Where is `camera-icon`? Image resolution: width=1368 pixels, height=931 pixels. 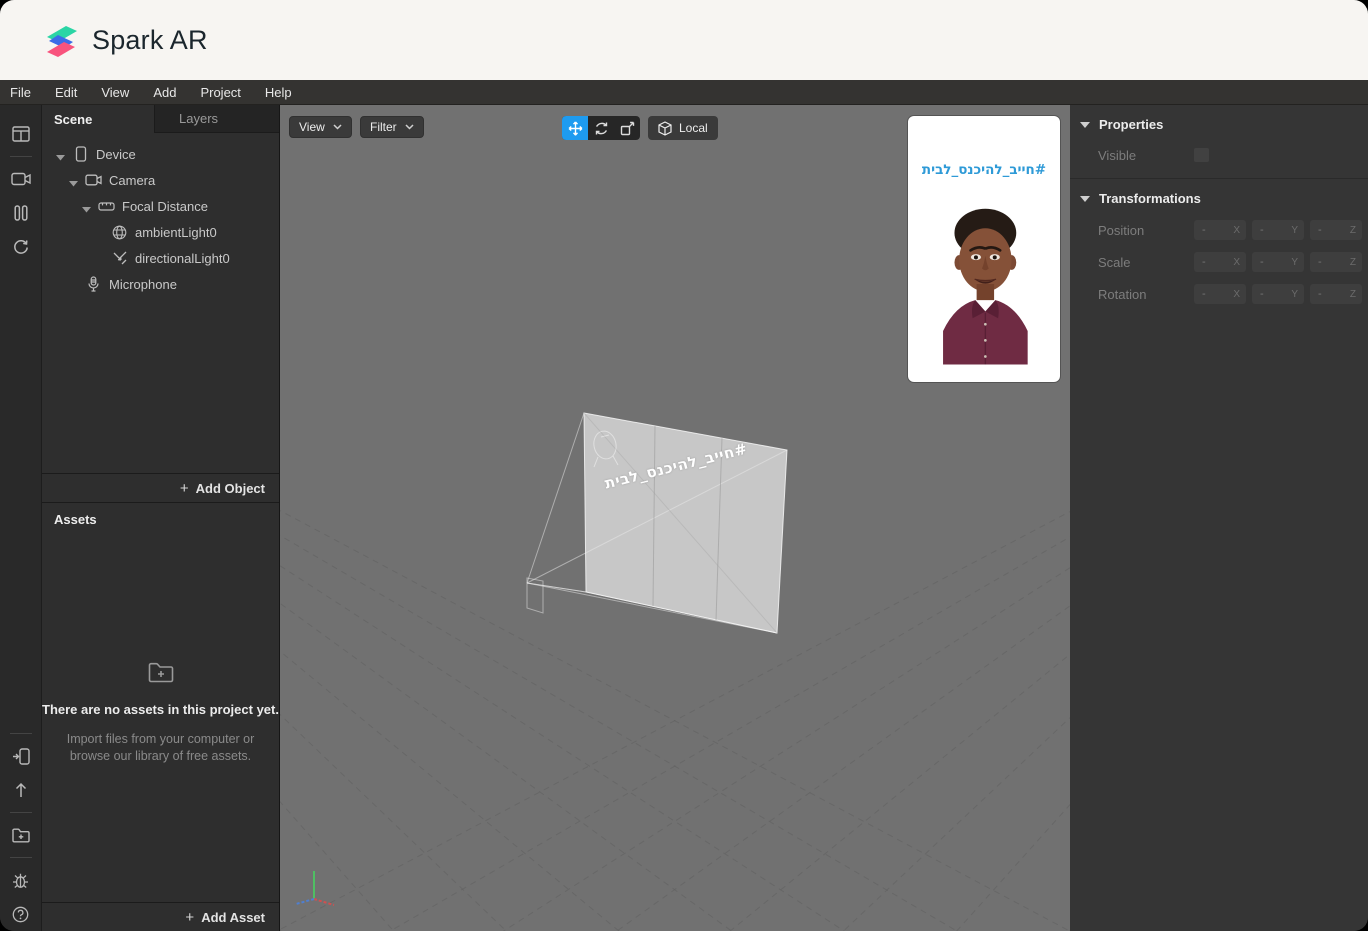
camera-icon is located at coordinates (21, 179).